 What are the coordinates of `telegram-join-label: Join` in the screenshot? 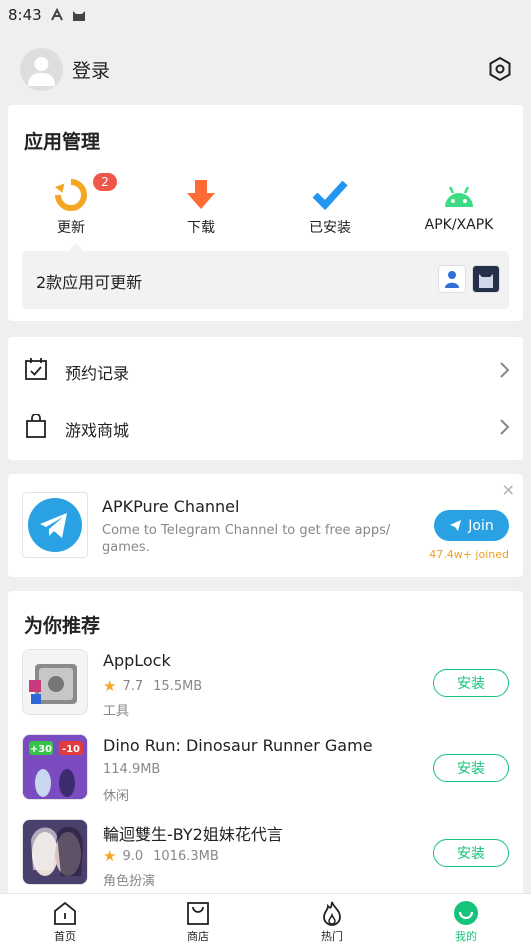 It's located at (481, 525).